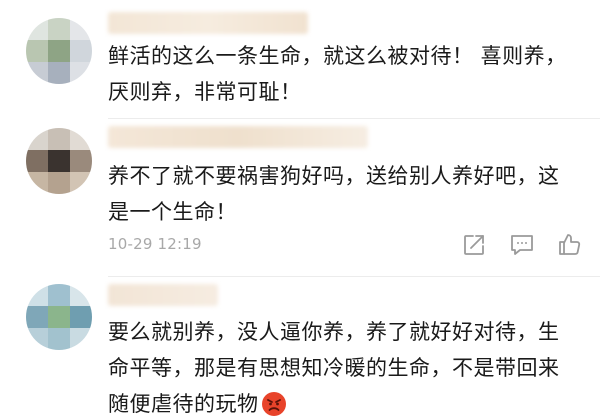 The image size is (600, 419). I want to click on comment-line: 厌则弃，非常可耻！, so click(205, 92).